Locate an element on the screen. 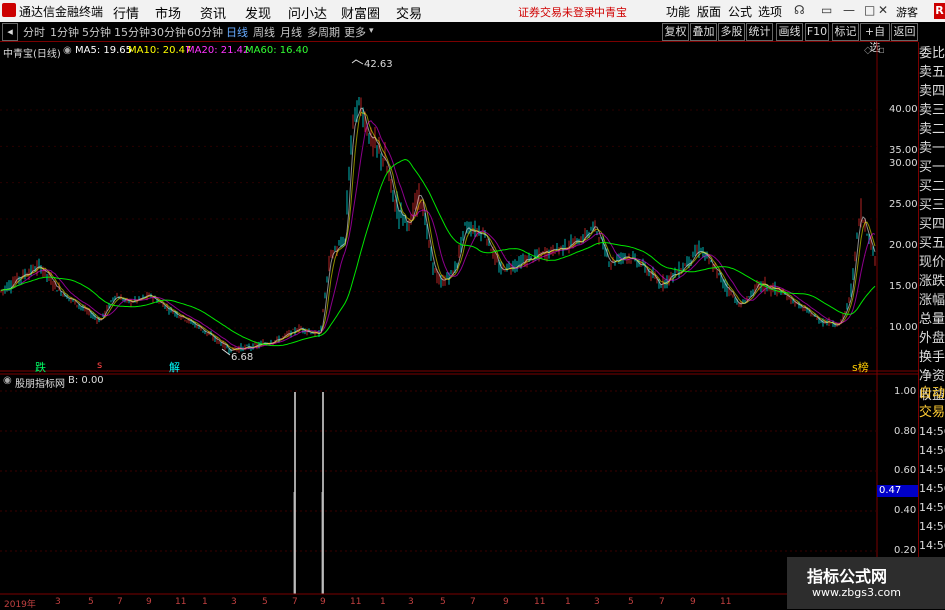 Image resolution: width=945 pixels, height=610 pixels. tab-15min: 15分钟 is located at coordinates (132, 32).